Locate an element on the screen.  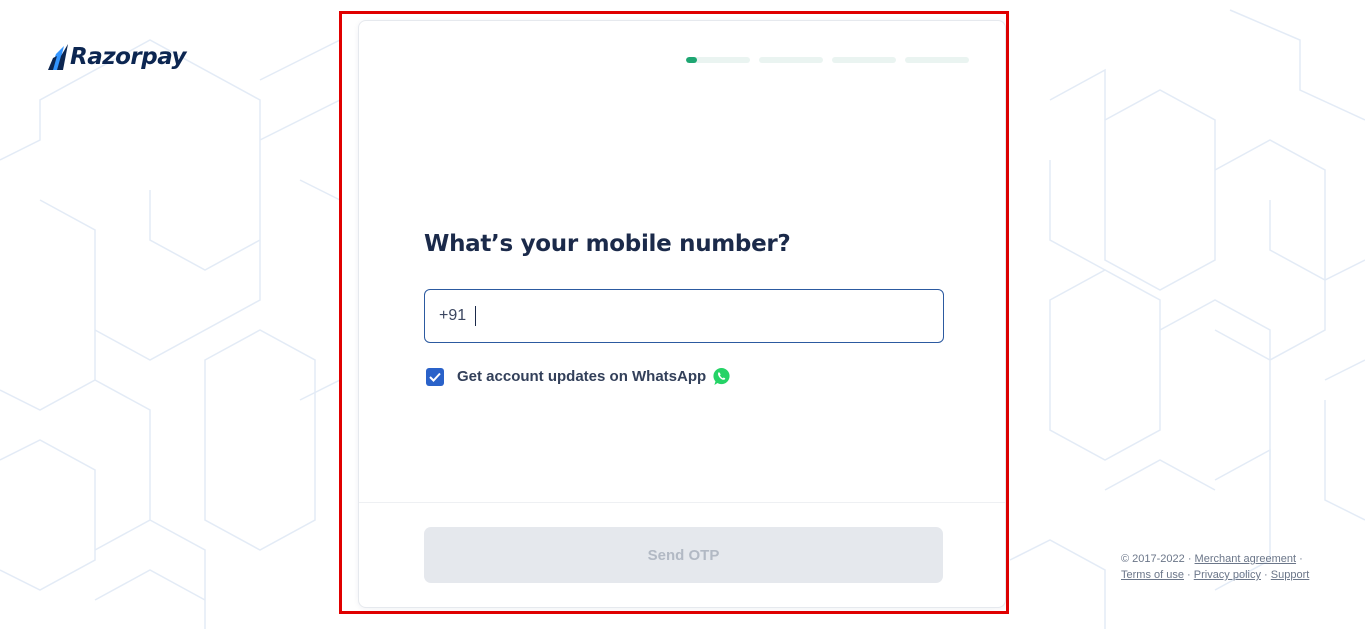
checkmark-icon is located at coordinates (435, 377).